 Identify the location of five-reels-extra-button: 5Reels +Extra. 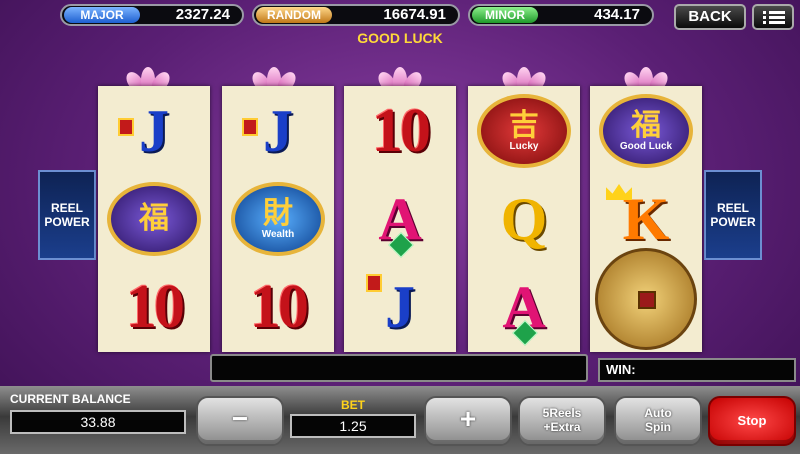
(562, 421).